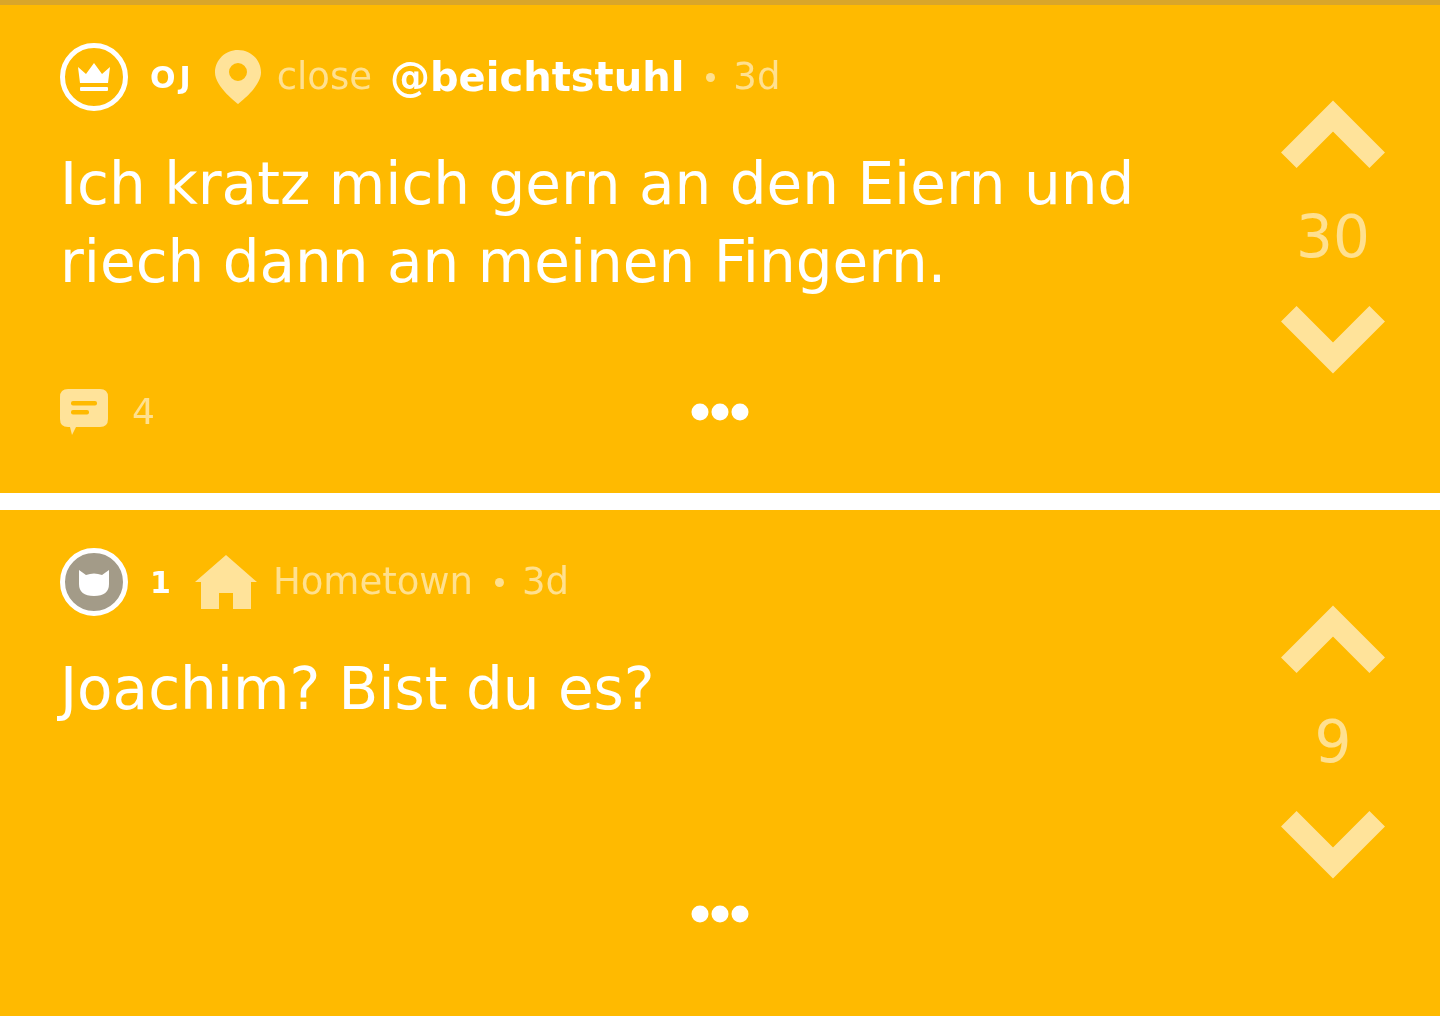 This screenshot has height=1016, width=1440. What do you see at coordinates (84, 412) in the screenshot?
I see `comment-bubble-icon` at bounding box center [84, 412].